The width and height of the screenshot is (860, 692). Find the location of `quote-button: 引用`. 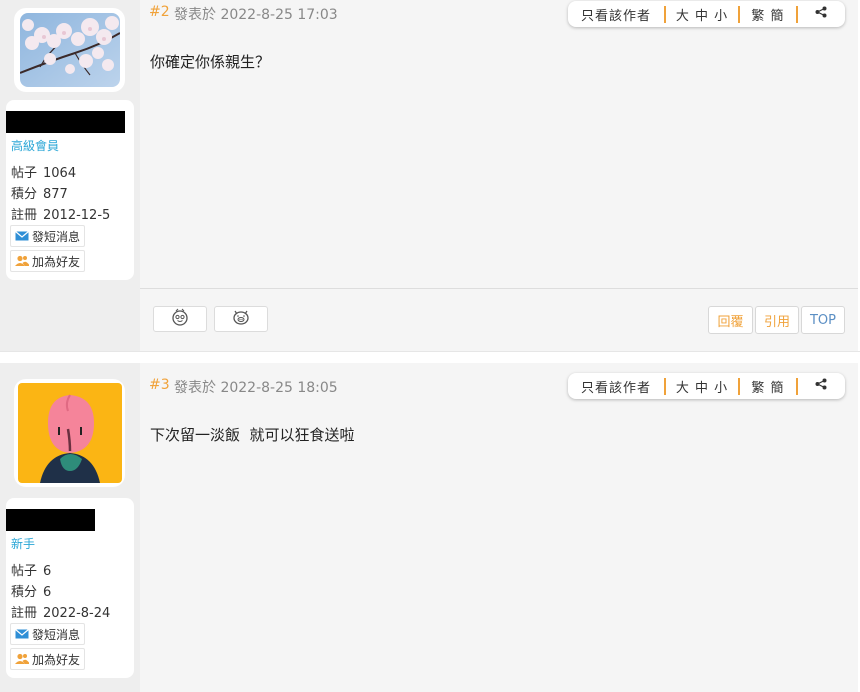

quote-button: 引用 is located at coordinates (777, 320).